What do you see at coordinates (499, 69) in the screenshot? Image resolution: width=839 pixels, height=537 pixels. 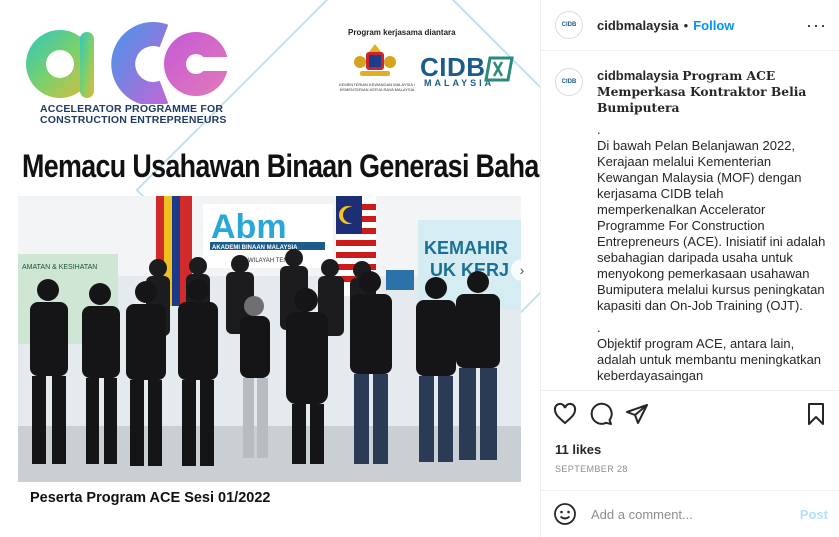 I see `cidb-logo-icon` at bounding box center [499, 69].